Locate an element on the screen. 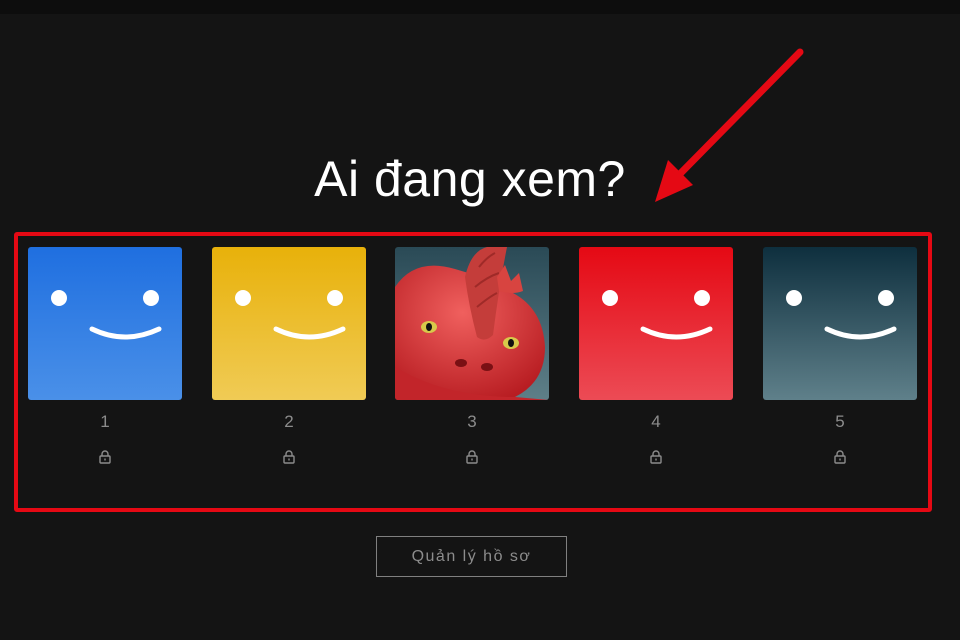 The image size is (960, 640). top-bar is located at coordinates (480, 7).